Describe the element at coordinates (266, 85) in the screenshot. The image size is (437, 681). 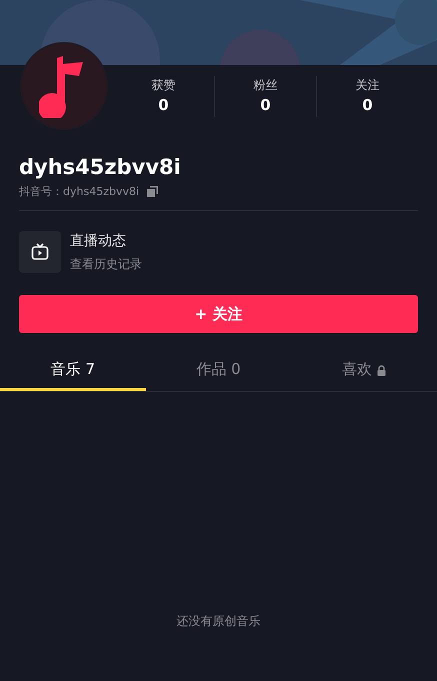
I see `stat-label: 粉丝` at that location.